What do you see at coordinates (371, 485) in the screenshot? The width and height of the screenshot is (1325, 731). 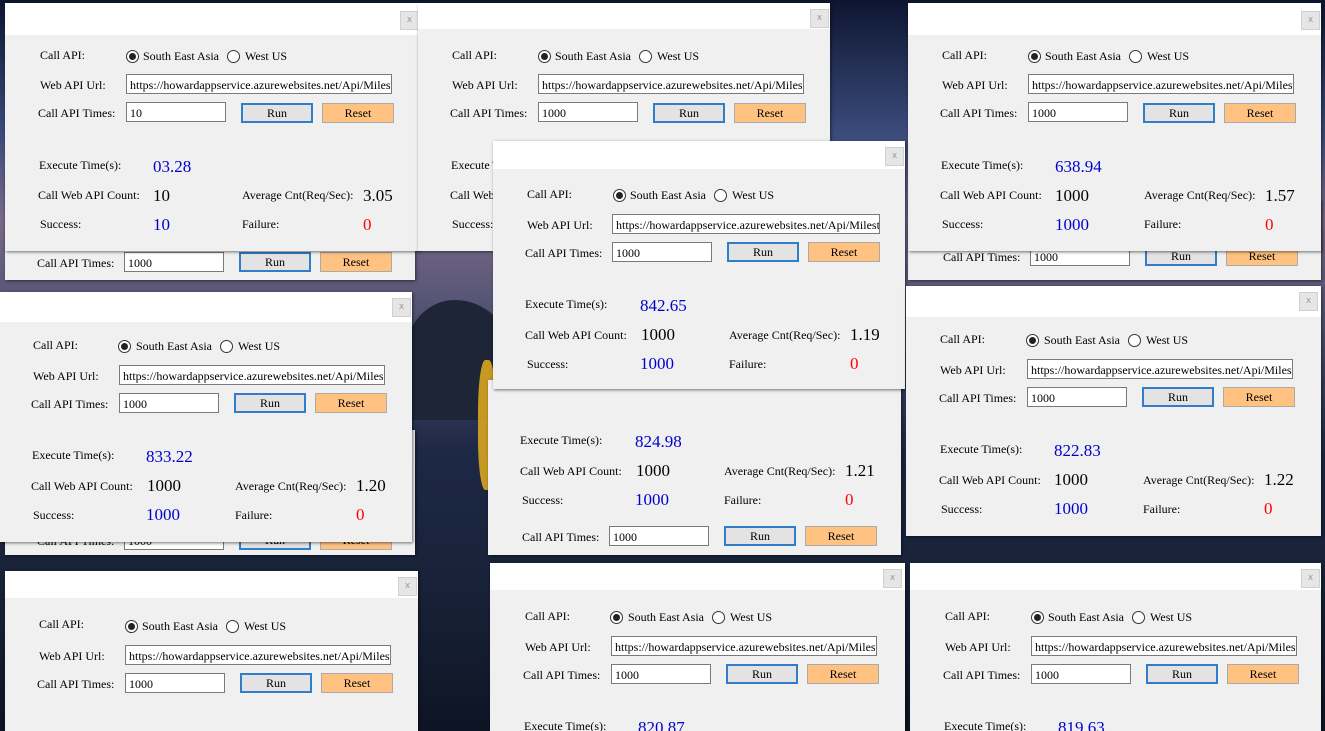 I see `average-value: 1.20` at bounding box center [371, 485].